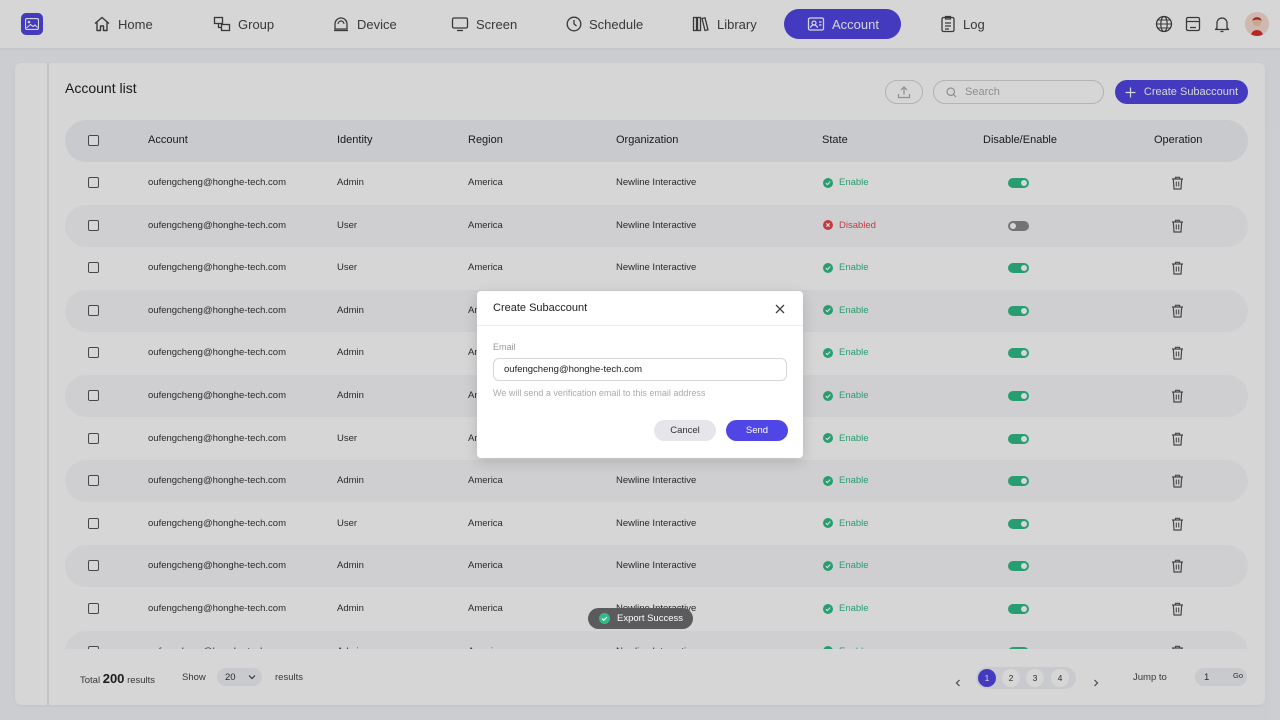 The height and width of the screenshot is (720, 1280). I want to click on email-field, so click(640, 369).